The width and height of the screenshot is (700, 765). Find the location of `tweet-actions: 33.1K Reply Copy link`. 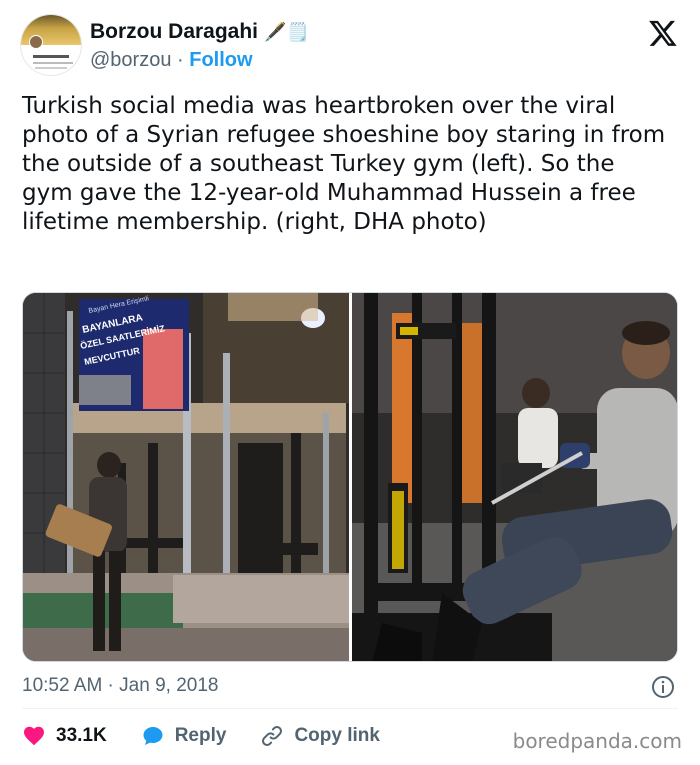

tweet-actions: 33.1K Reply Copy link is located at coordinates (218, 736).